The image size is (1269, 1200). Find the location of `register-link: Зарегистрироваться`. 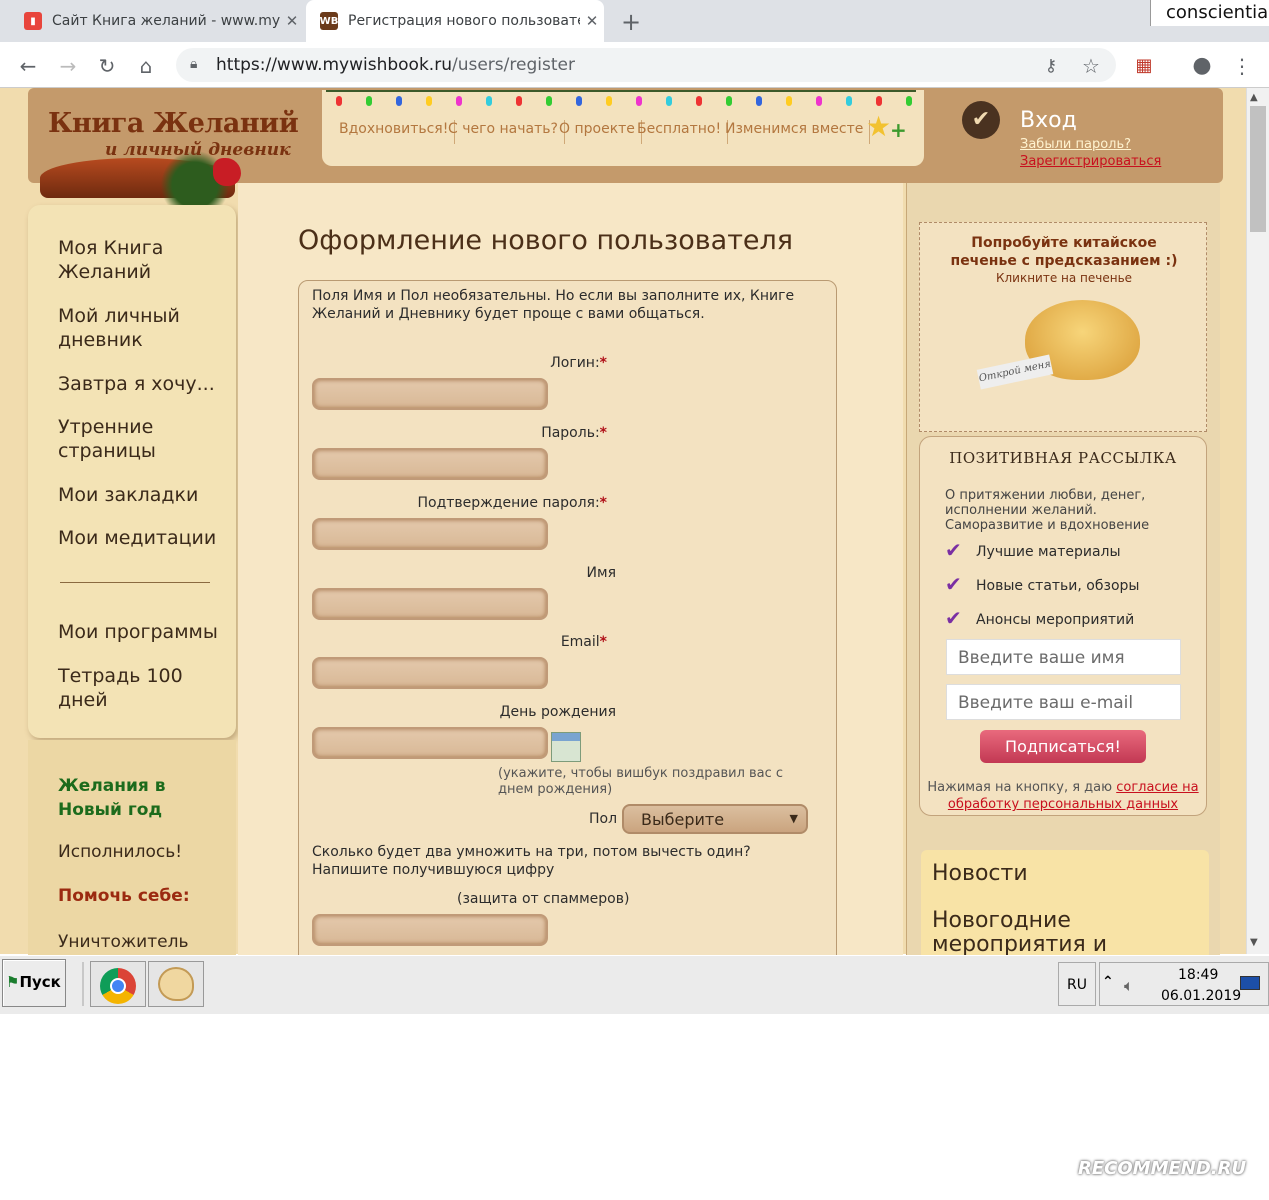

register-link: Зарегистрироваться is located at coordinates (1090, 161).